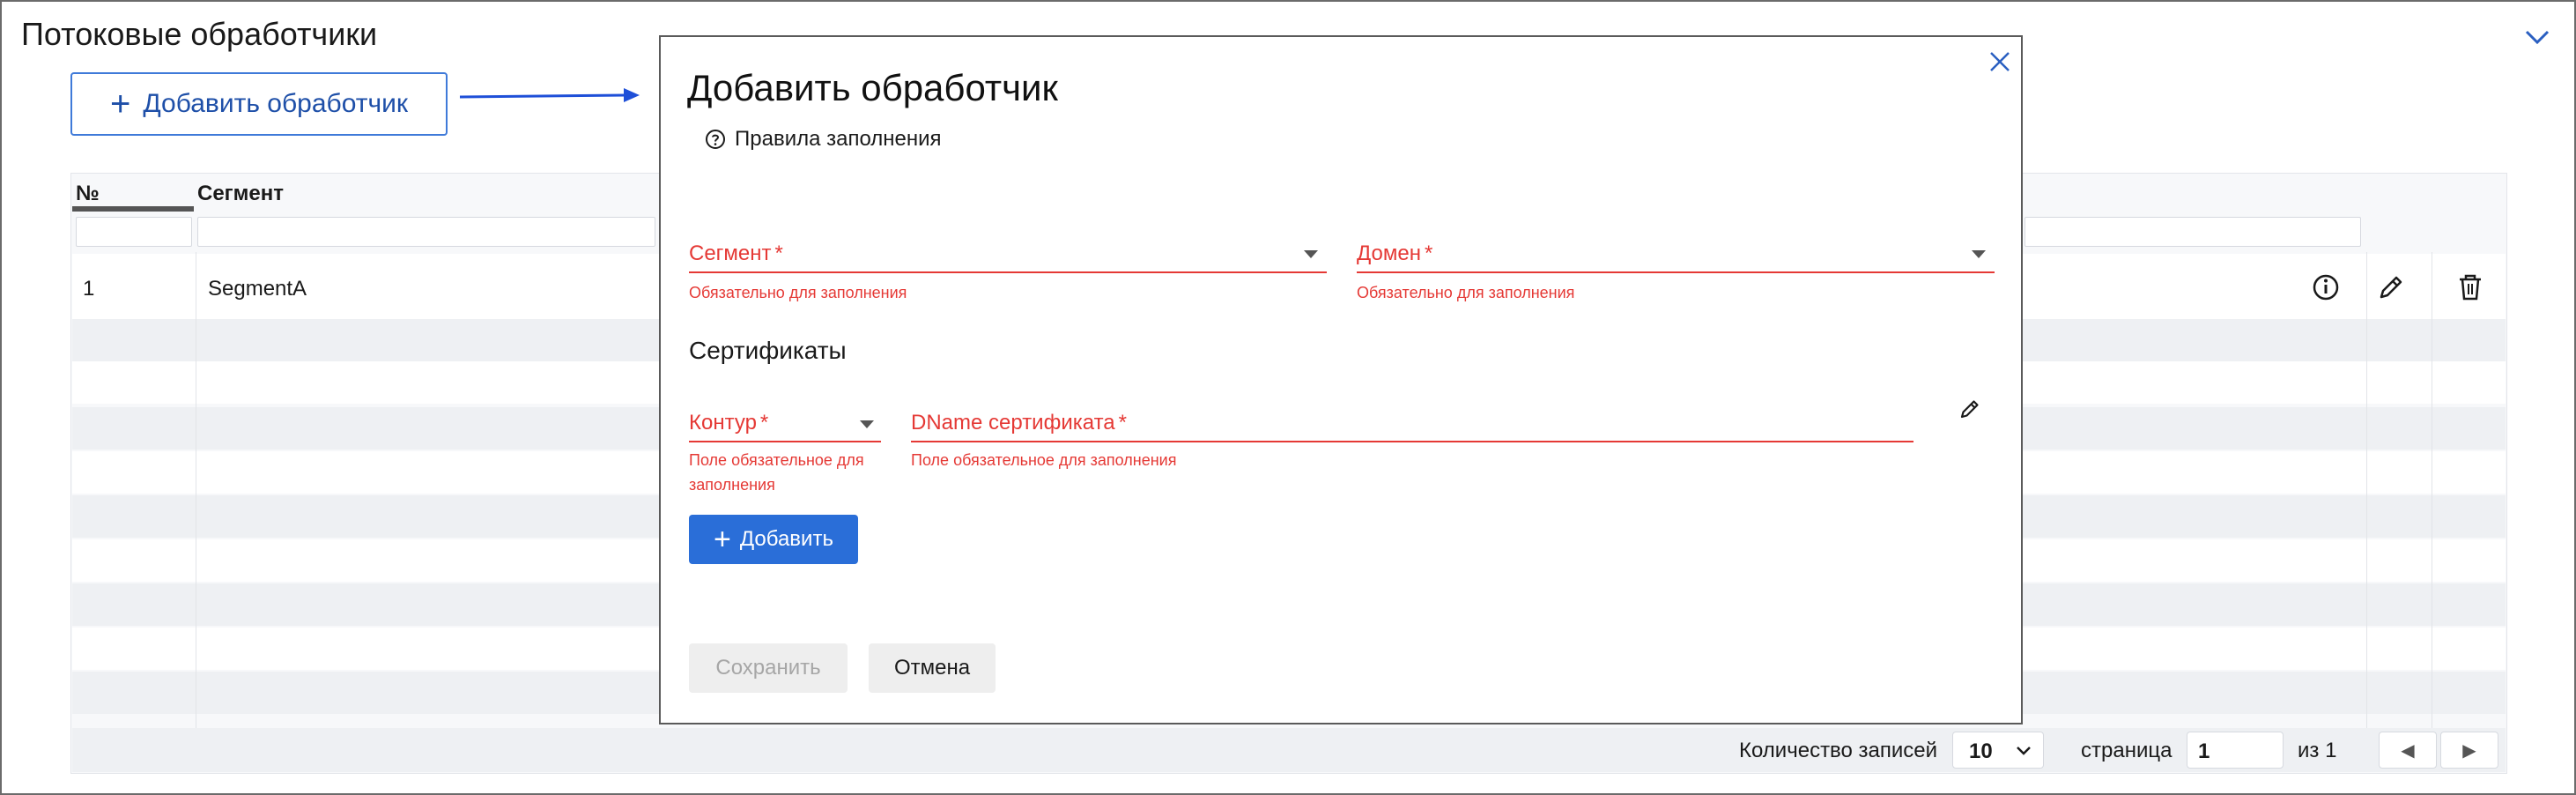 The image size is (2576, 795). I want to click on certificates-section-title: Сертификаты, so click(768, 350).